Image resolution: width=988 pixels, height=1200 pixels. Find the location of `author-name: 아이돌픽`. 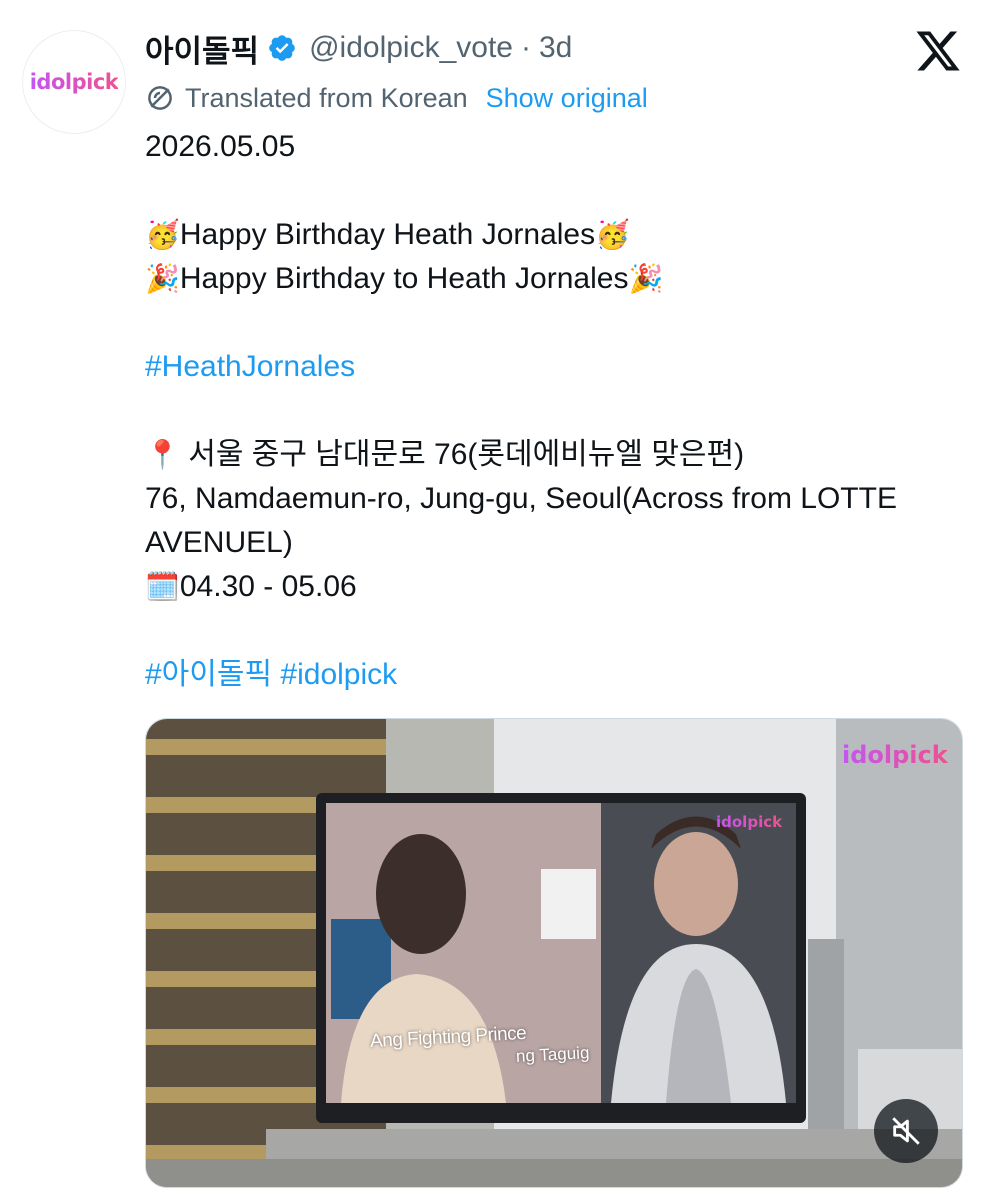

author-name: 아이돌픽 is located at coordinates (202, 48).